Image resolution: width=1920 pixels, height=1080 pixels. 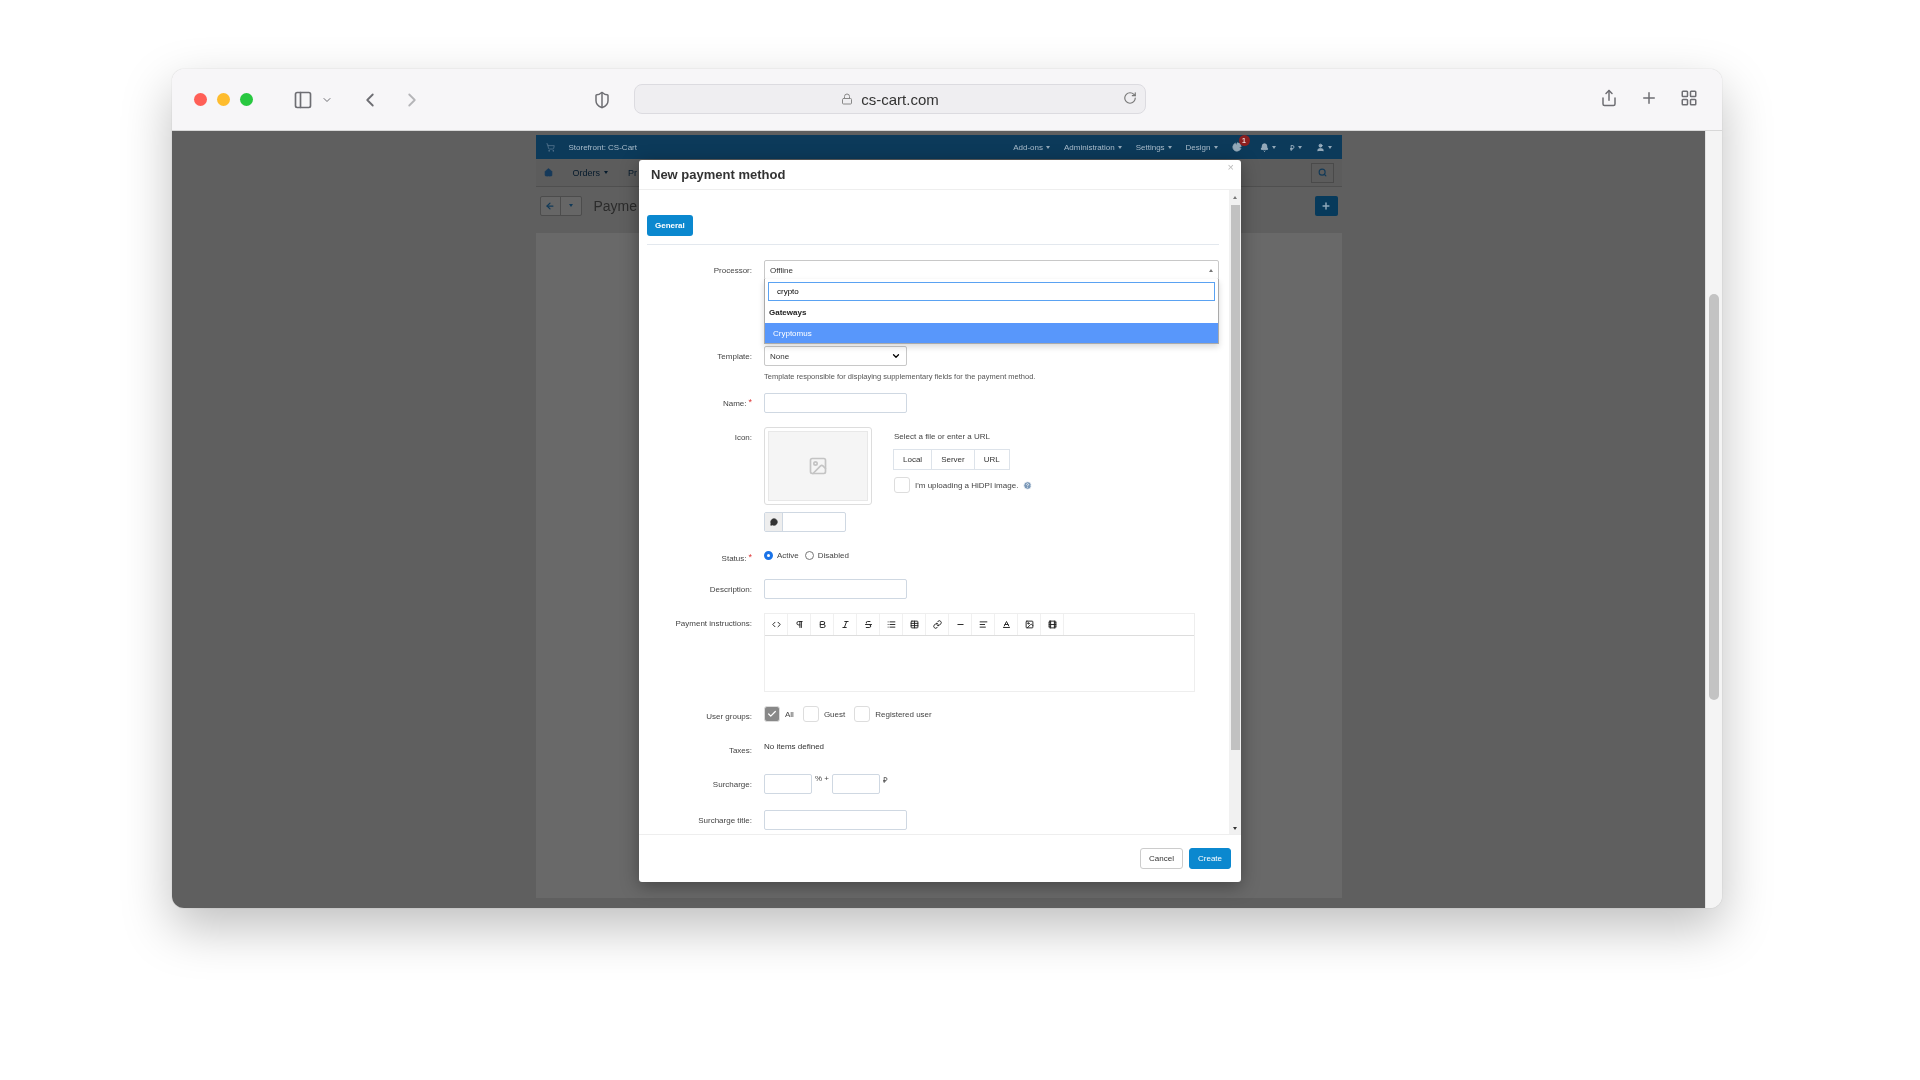 What do you see at coordinates (1052, 624) in the screenshot?
I see `video-icon` at bounding box center [1052, 624].